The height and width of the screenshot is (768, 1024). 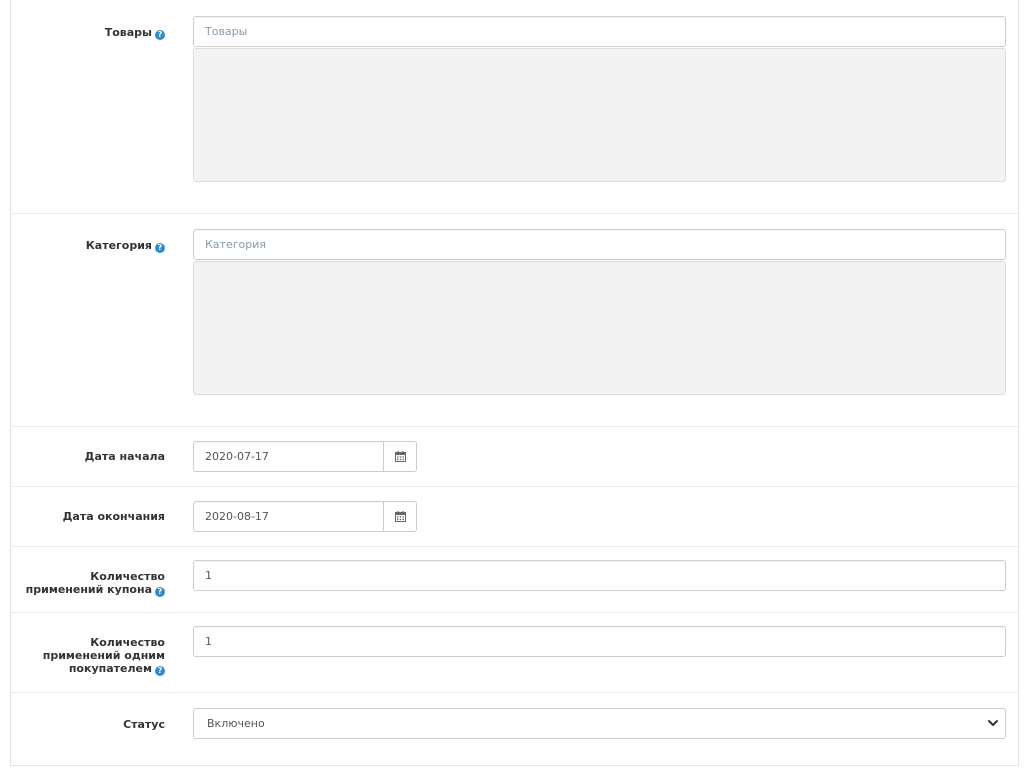 What do you see at coordinates (103, 656) in the screenshot?
I see `uses-customer-label: Количество применений одним покупателем?` at bounding box center [103, 656].